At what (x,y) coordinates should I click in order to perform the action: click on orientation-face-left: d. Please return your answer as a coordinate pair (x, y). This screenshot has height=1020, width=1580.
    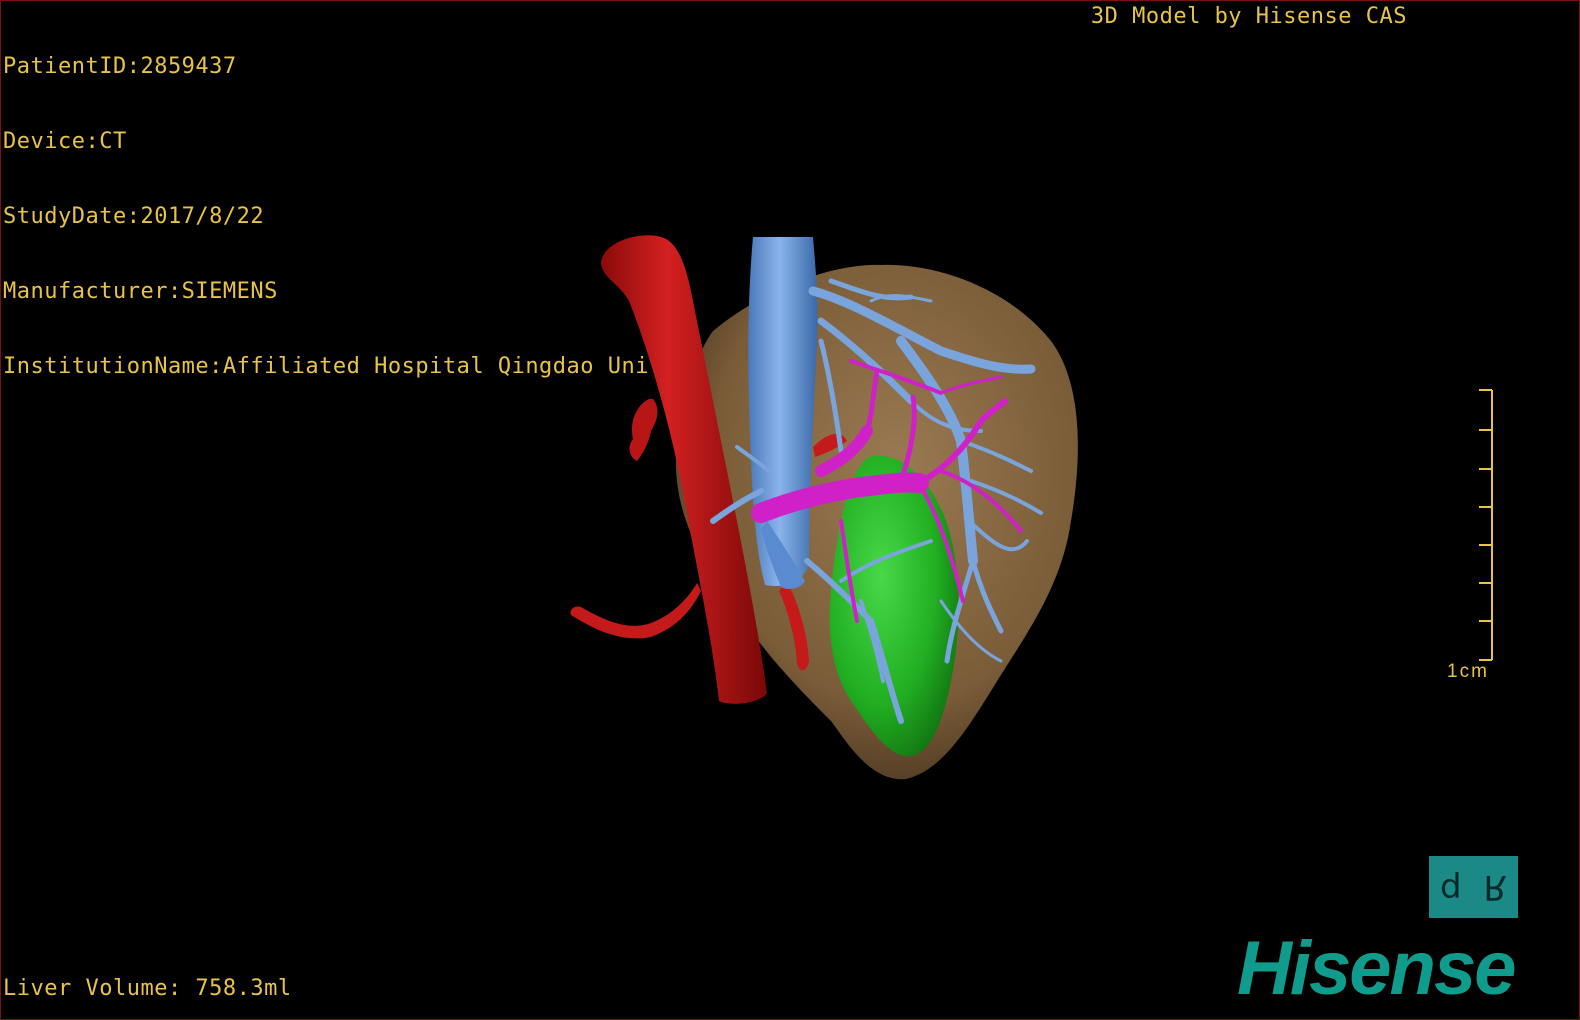
    Looking at the image, I should click on (1451, 887).